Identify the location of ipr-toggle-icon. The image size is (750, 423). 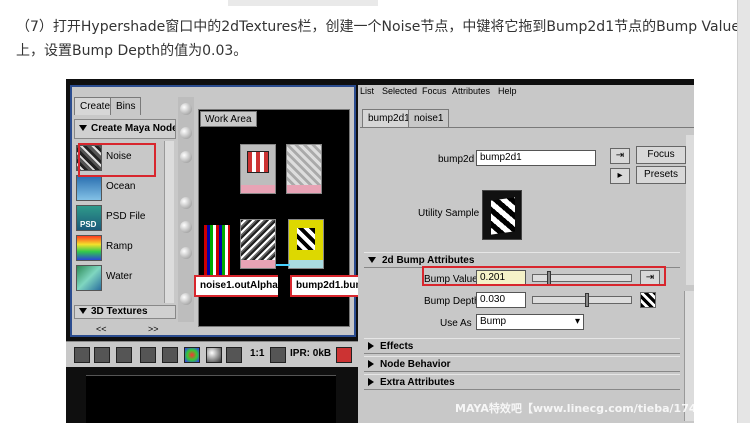
(278, 355).